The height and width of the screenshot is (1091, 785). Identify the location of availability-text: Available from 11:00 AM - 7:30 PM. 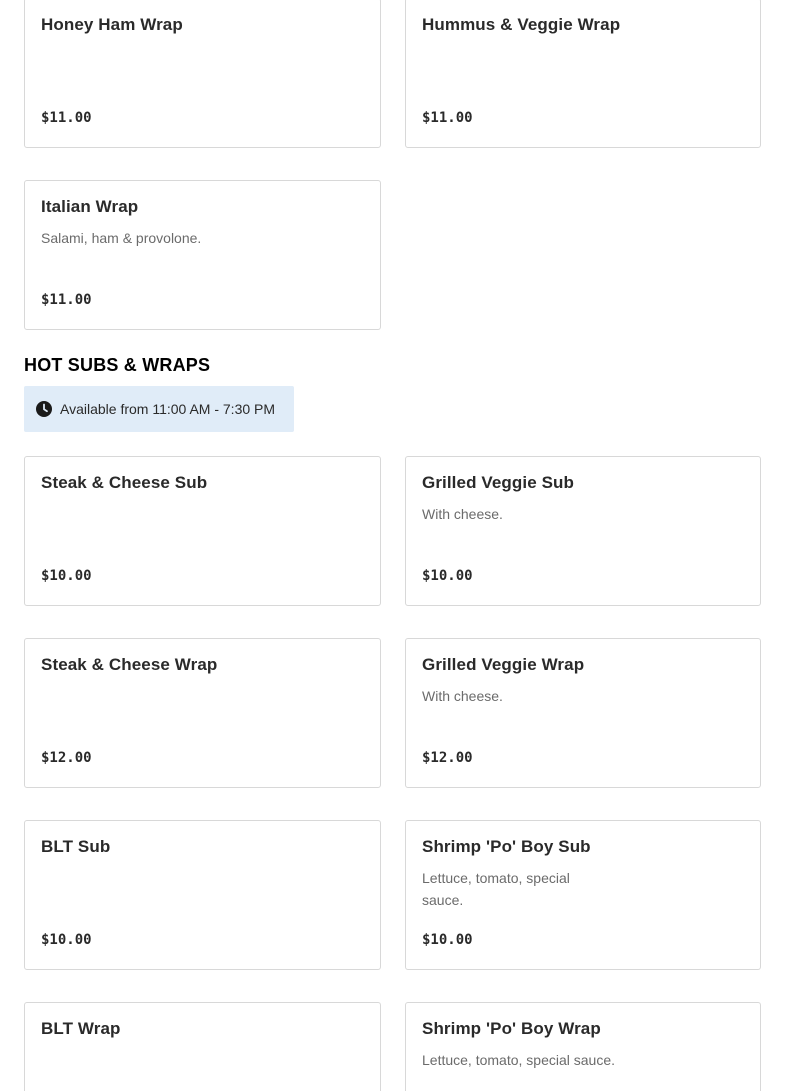
(168, 409).